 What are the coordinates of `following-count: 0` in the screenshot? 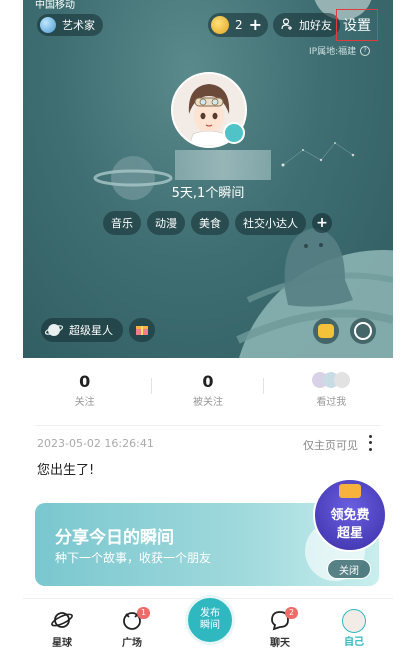 It's located at (85, 381).